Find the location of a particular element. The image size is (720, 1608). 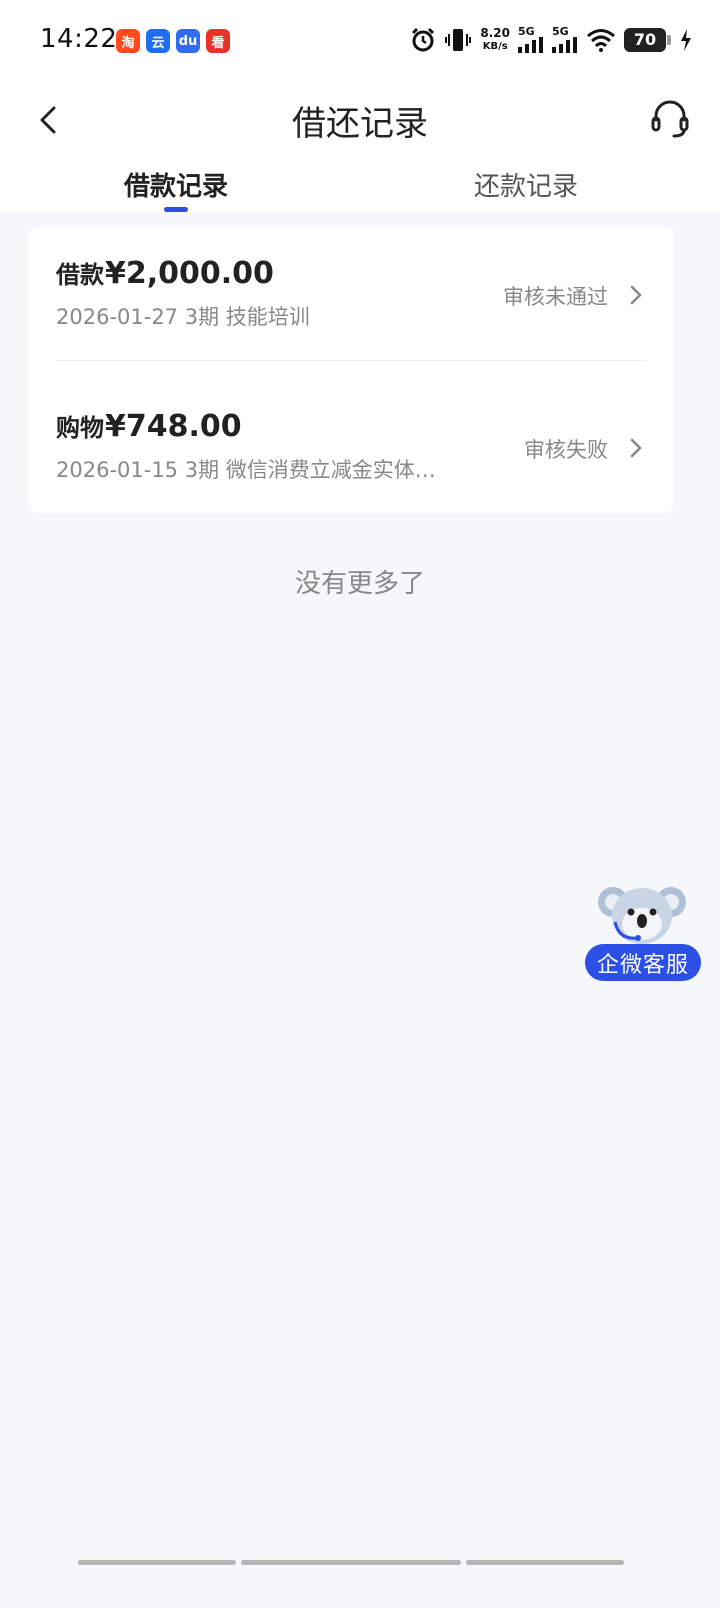

record-status: 审核未通过 is located at coordinates (555, 297).